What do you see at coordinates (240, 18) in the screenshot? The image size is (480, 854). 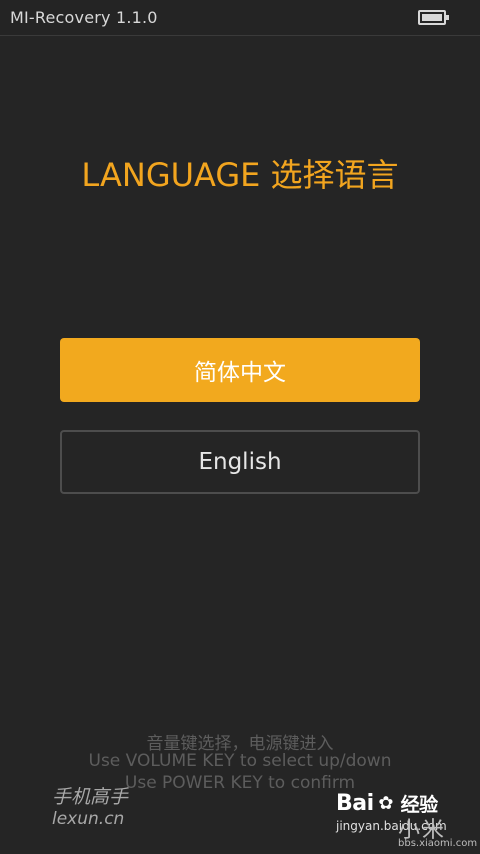 I see `status-bar: MI-Recovery 1.1.0` at bounding box center [240, 18].